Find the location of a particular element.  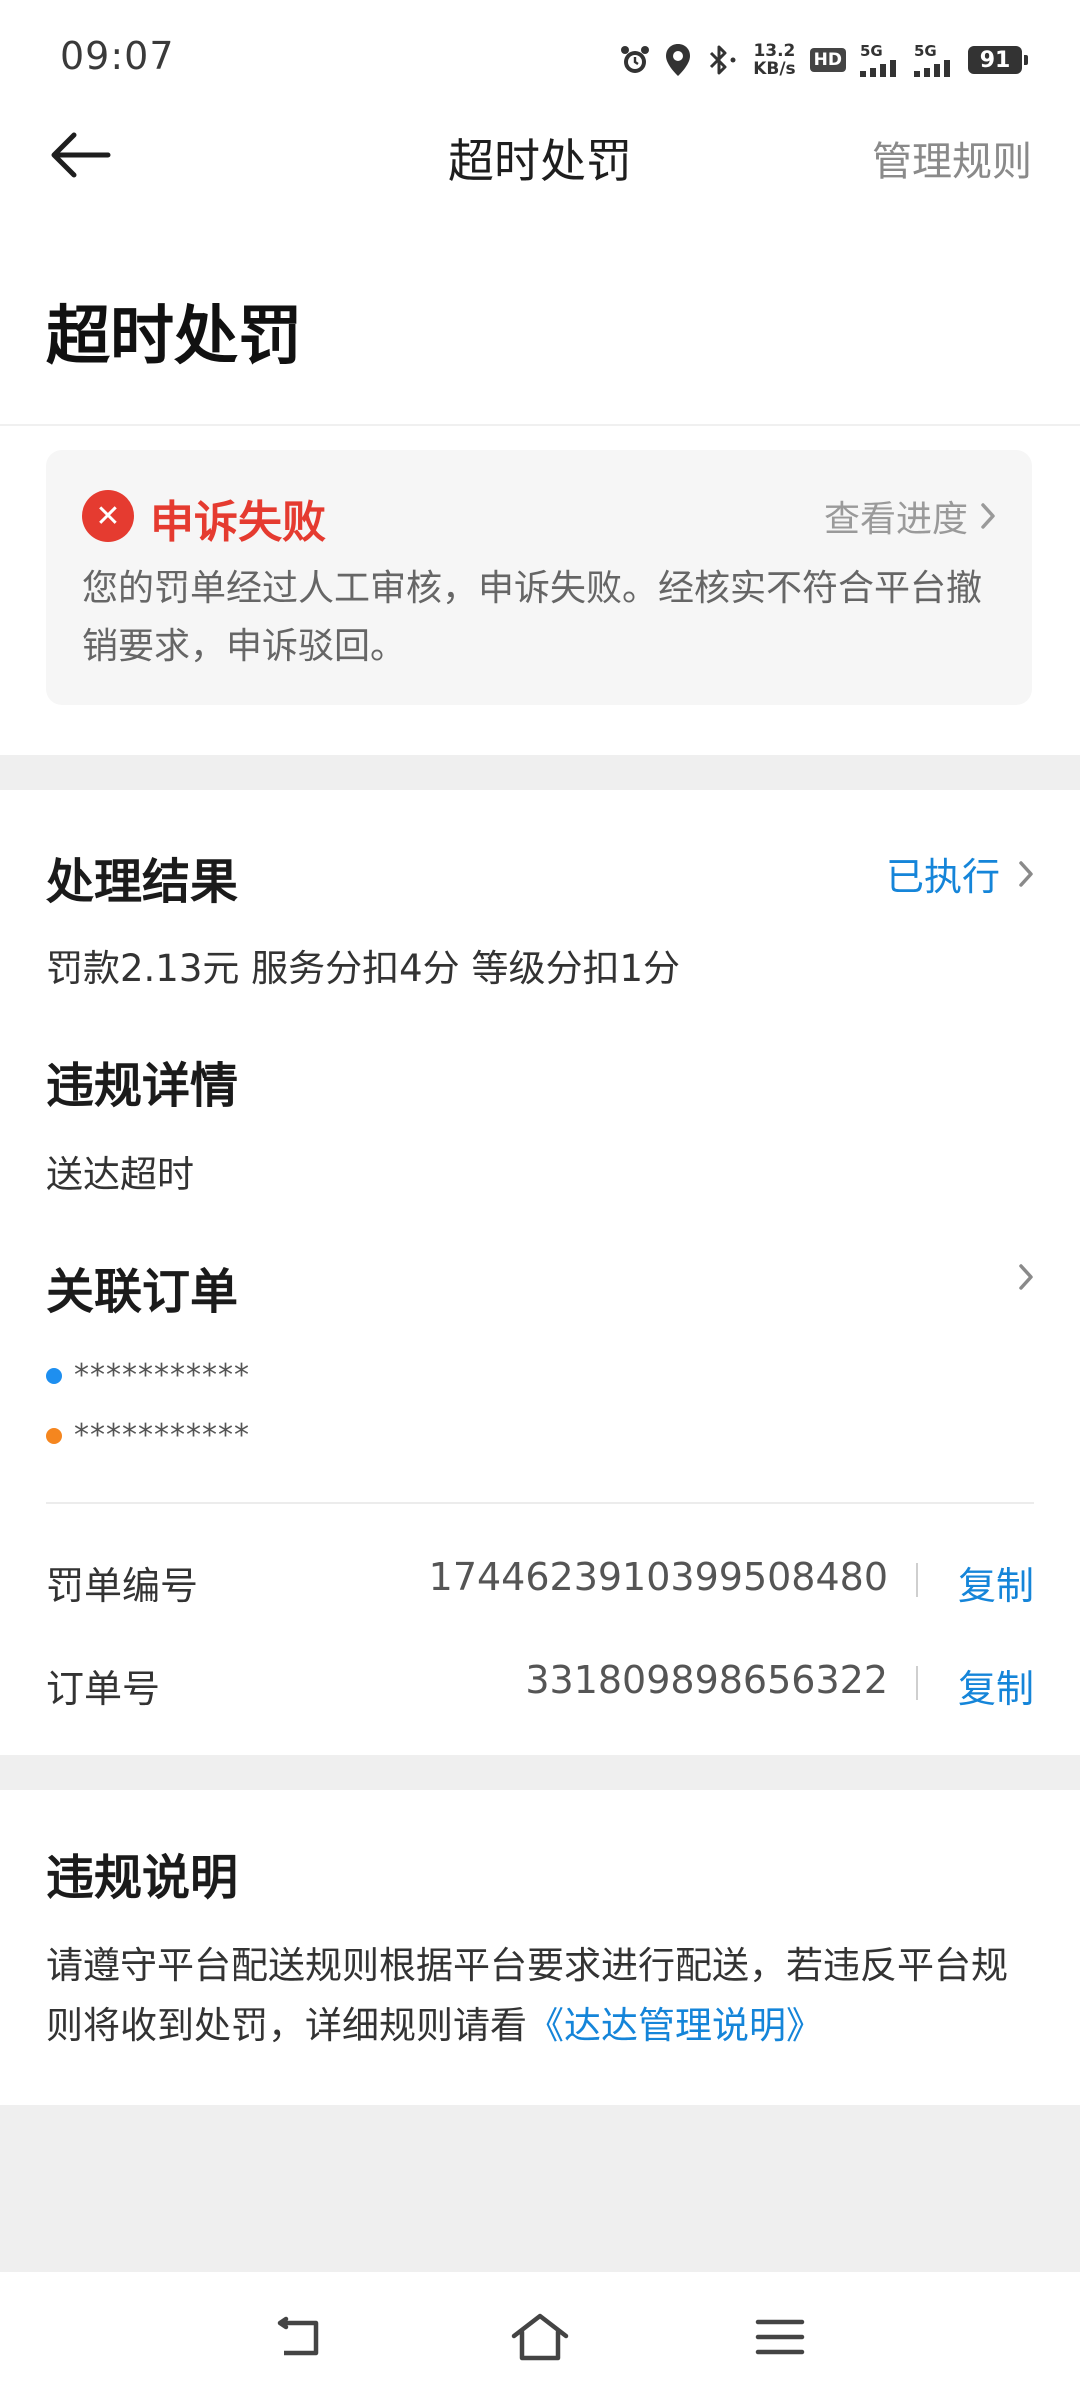

page-title: 超时处罚 is located at coordinates (174, 337).